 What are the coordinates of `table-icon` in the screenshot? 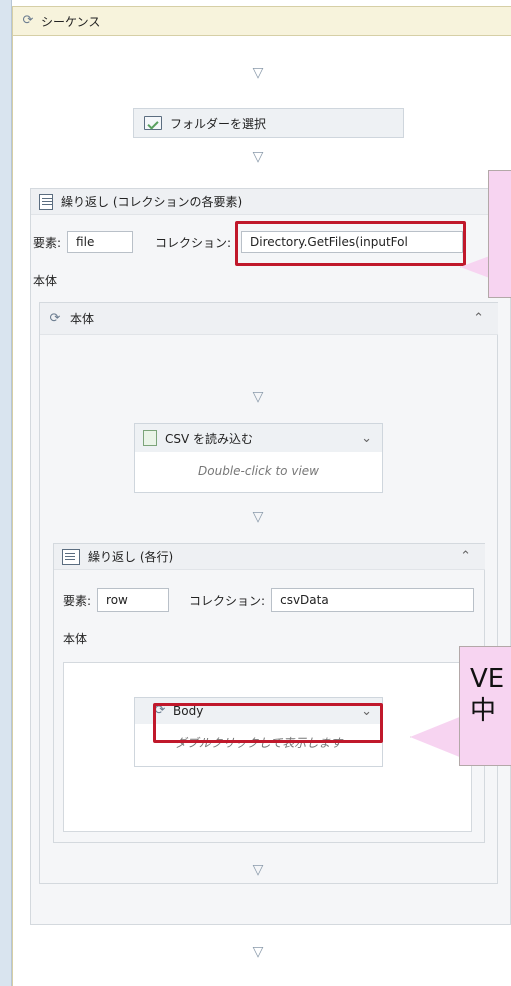 It's located at (71, 556).